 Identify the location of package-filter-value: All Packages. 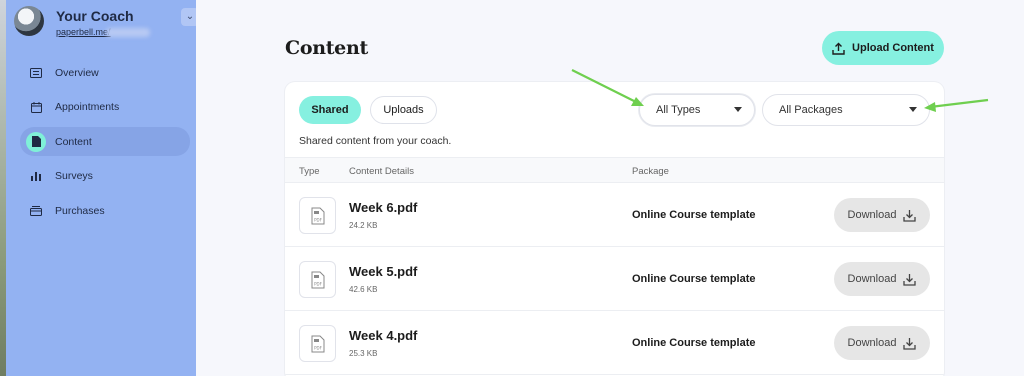
(811, 110).